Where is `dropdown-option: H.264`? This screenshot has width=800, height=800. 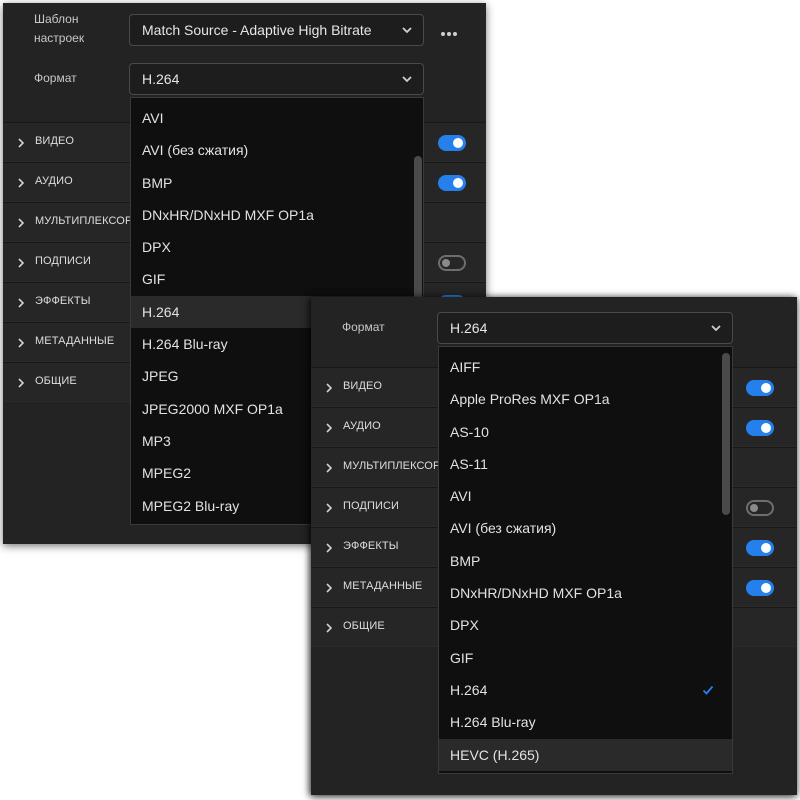 dropdown-option: H.264 is located at coordinates (585, 690).